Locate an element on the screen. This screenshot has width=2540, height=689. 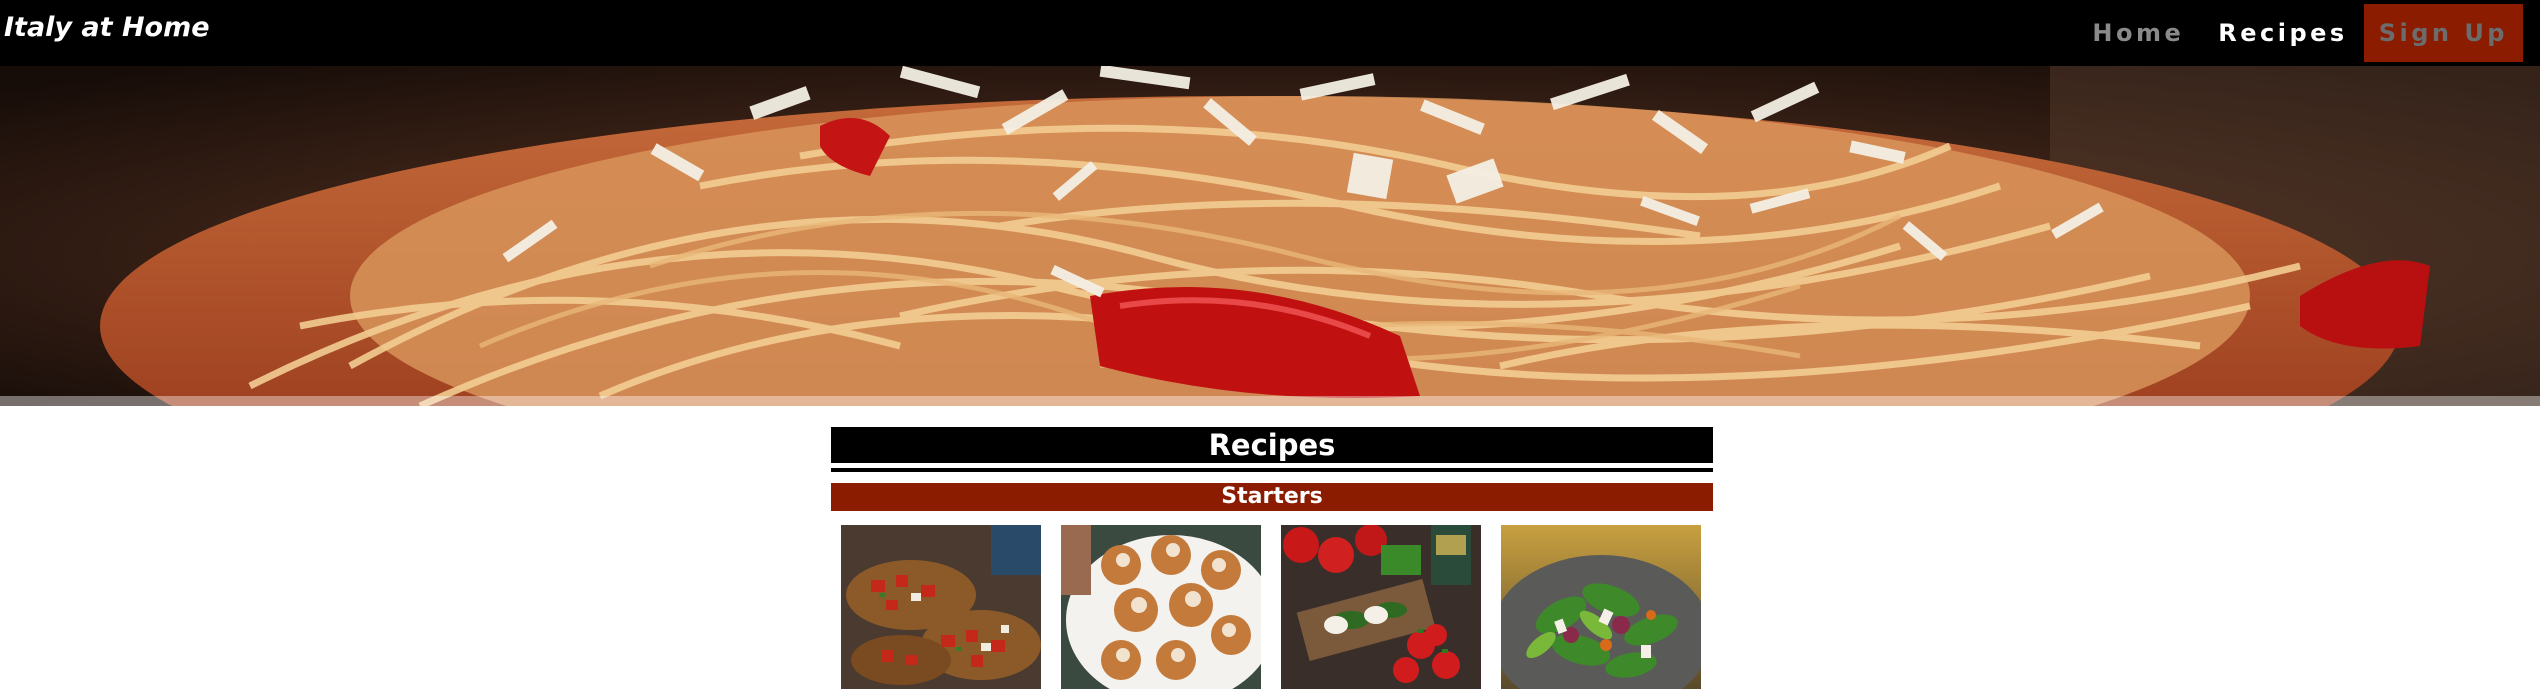
arancini-photo is located at coordinates (1161, 607).